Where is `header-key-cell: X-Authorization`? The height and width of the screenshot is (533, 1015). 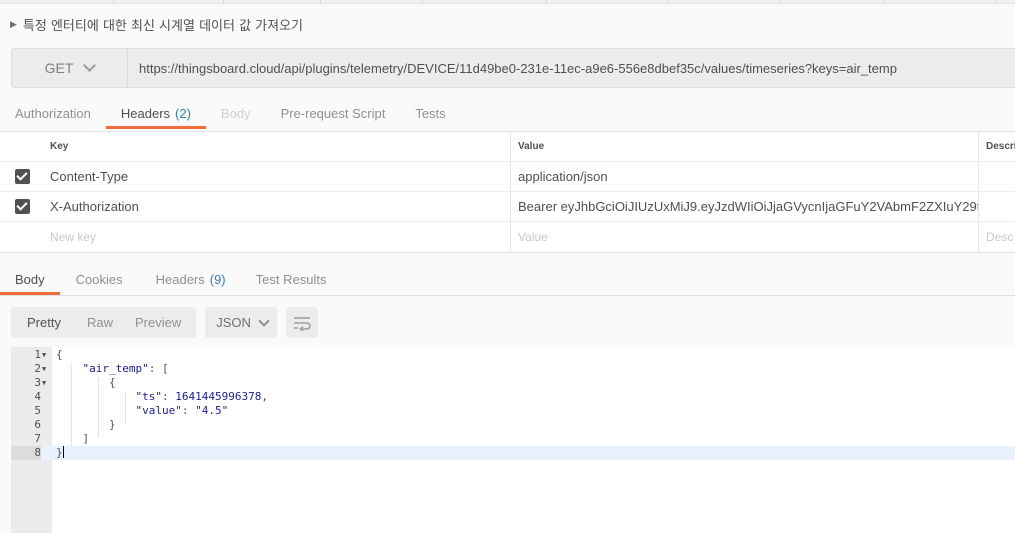
header-key-cell: X-Authorization is located at coordinates (277, 206).